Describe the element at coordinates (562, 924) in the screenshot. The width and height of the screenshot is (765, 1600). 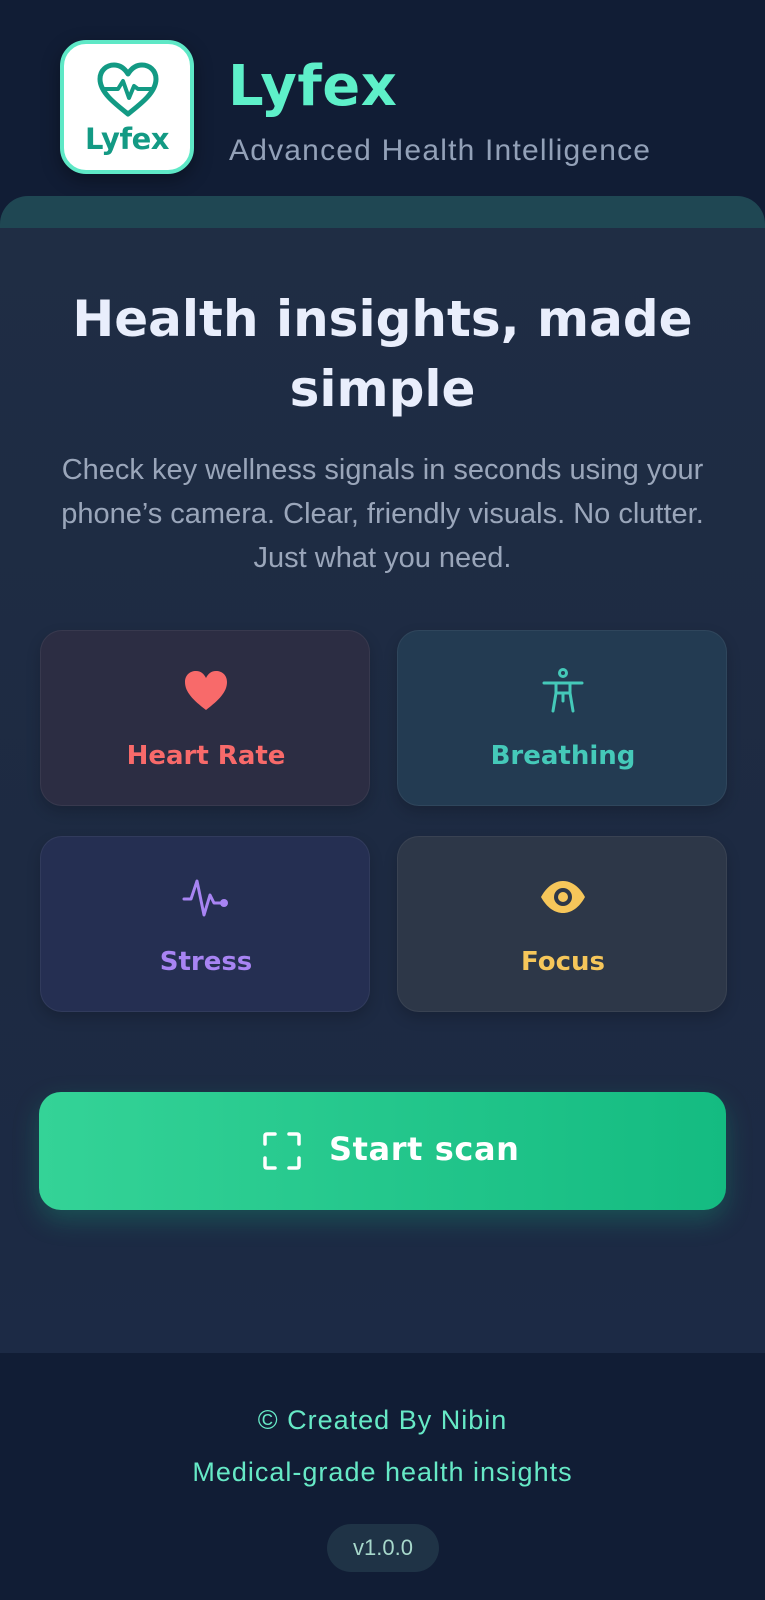
I see `metric-tile-focus: Focus` at that location.